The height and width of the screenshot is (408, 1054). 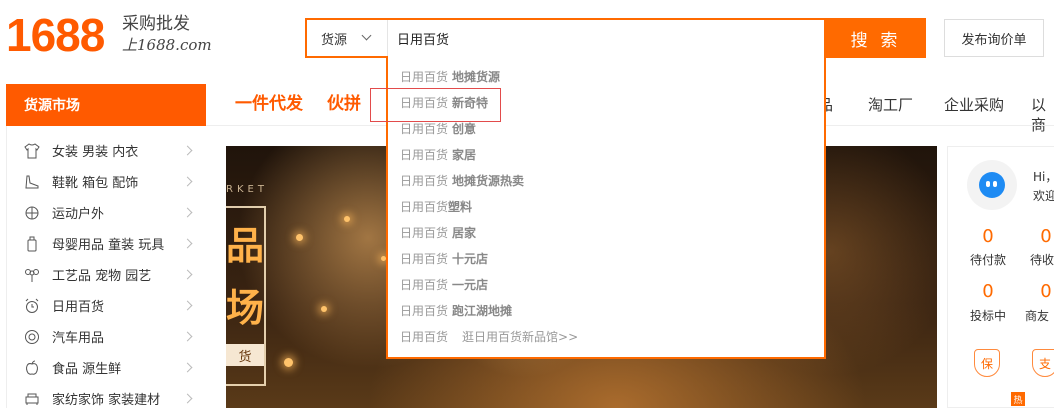 I want to click on suggestion-extra: 跑江湖地摊, so click(x=482, y=311).